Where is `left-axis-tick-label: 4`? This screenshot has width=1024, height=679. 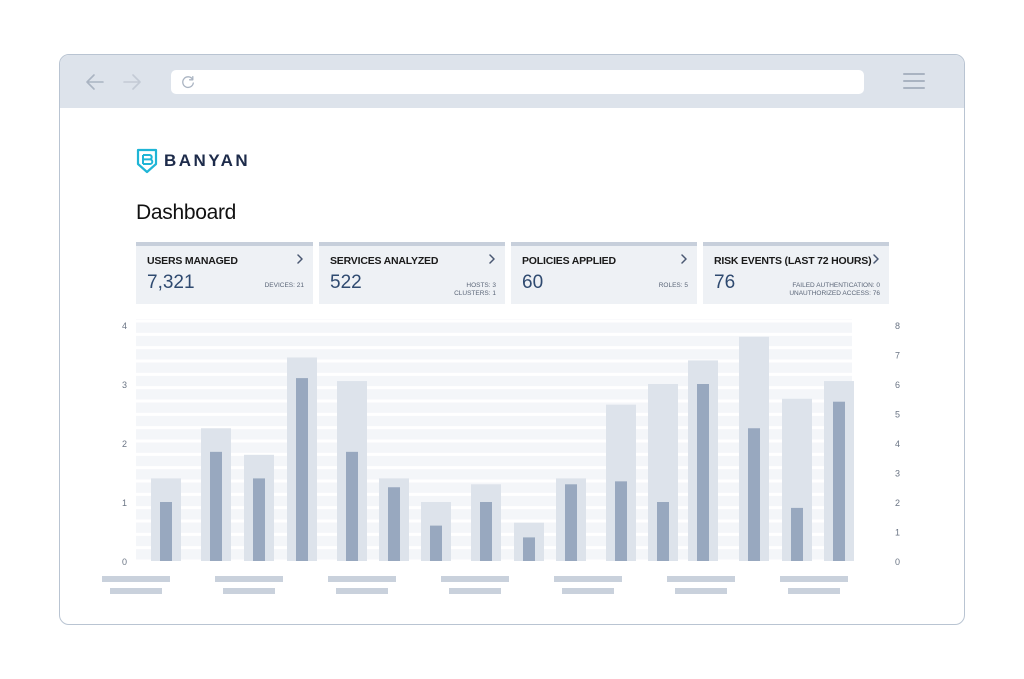 left-axis-tick-label: 4 is located at coordinates (124, 326).